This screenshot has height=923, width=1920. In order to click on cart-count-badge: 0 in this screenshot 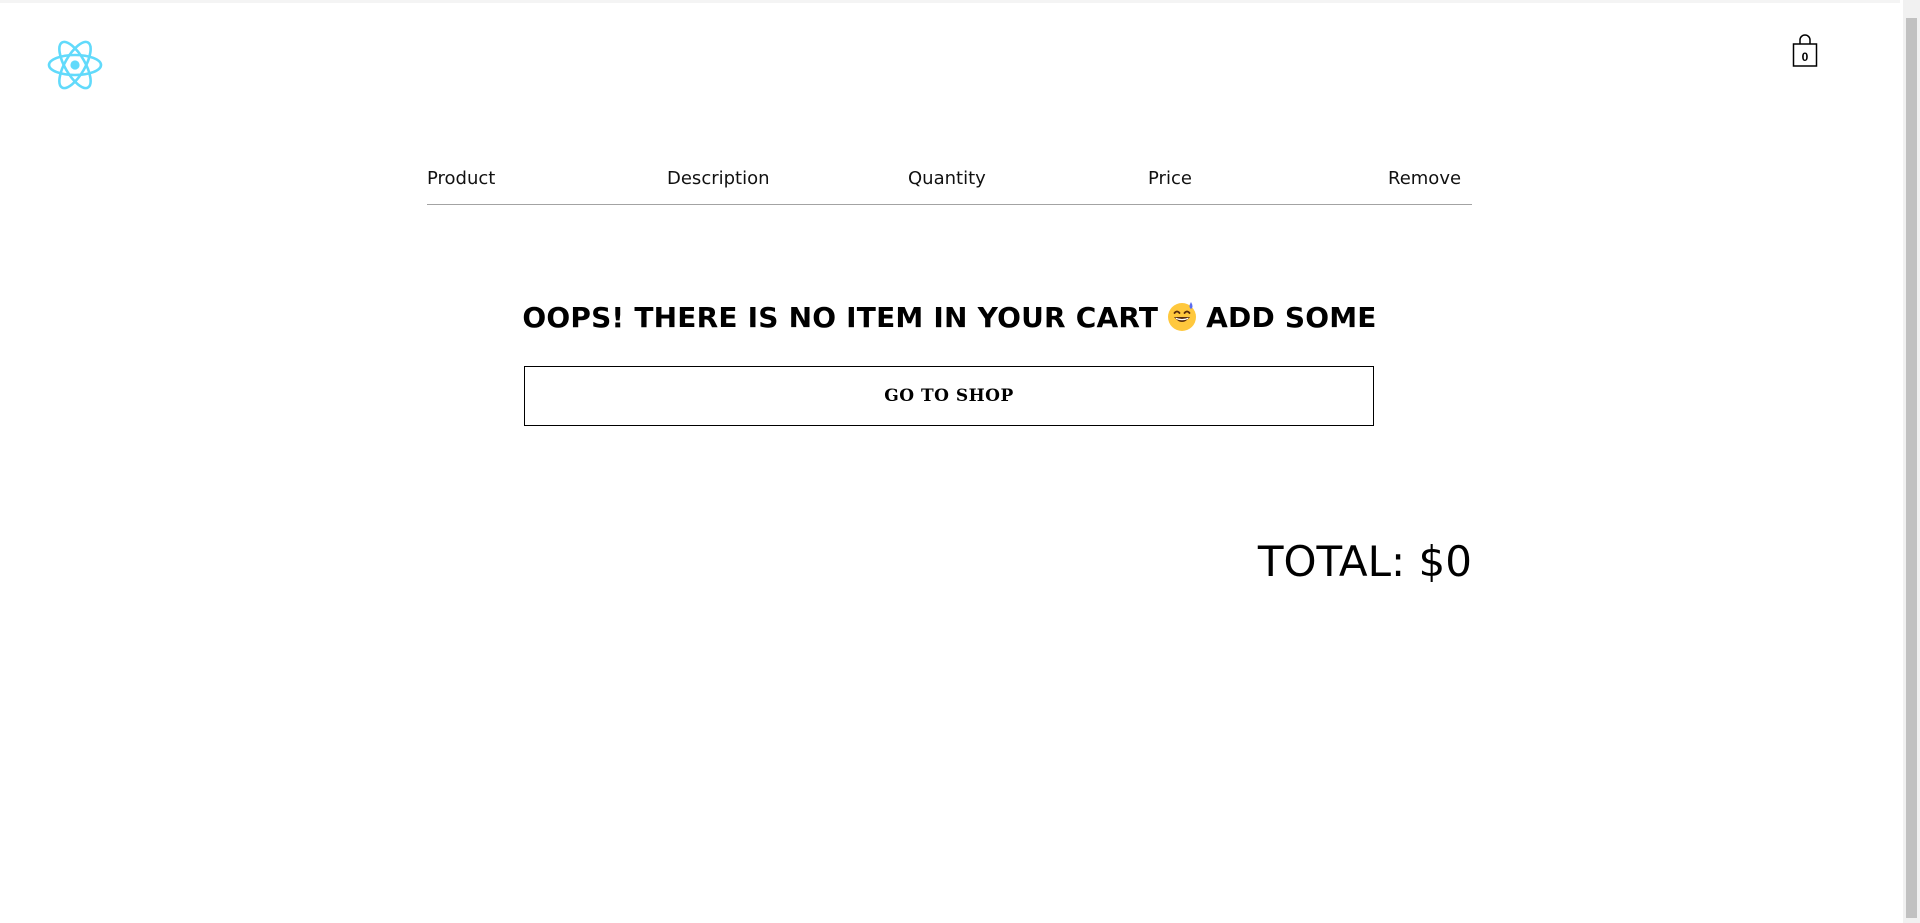, I will do `click(1805, 57)`.